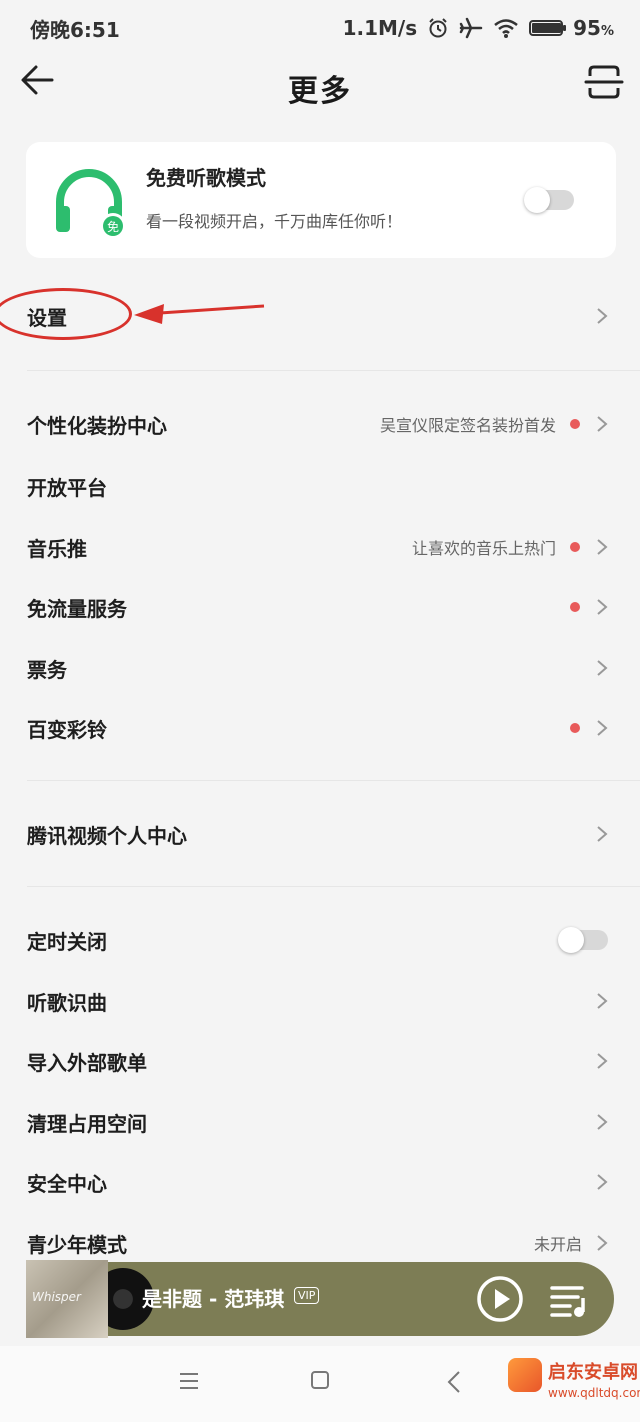 The width and height of the screenshot is (640, 1422). I want to click on watermark-icon, so click(525, 1375).